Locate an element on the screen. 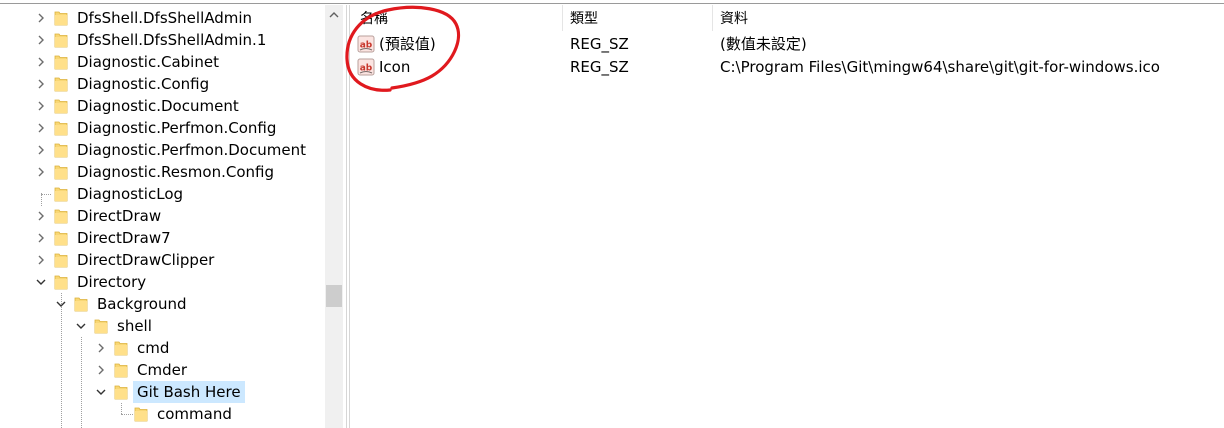 The height and width of the screenshot is (428, 1224). tree-item: DirectDrawClipper is located at coordinates (162, 260).